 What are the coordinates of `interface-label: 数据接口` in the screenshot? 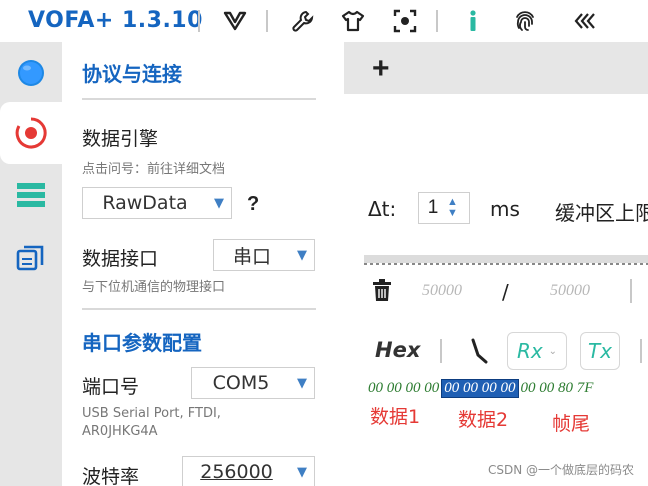 It's located at (120, 259).